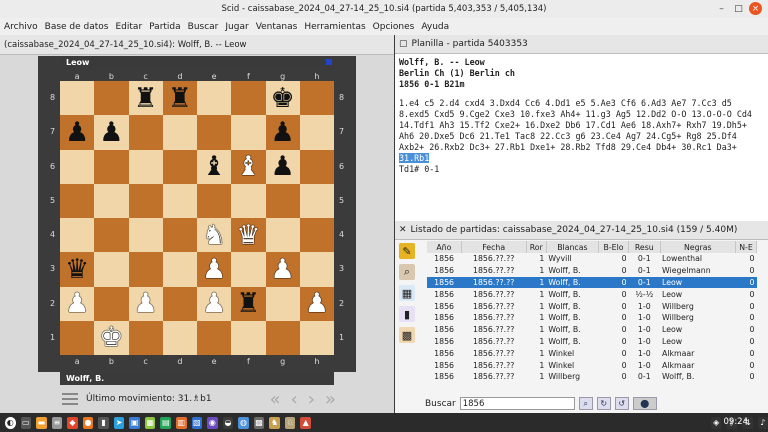 This screenshot has height=432, width=768. I want to click on square-g1, so click(282, 337).